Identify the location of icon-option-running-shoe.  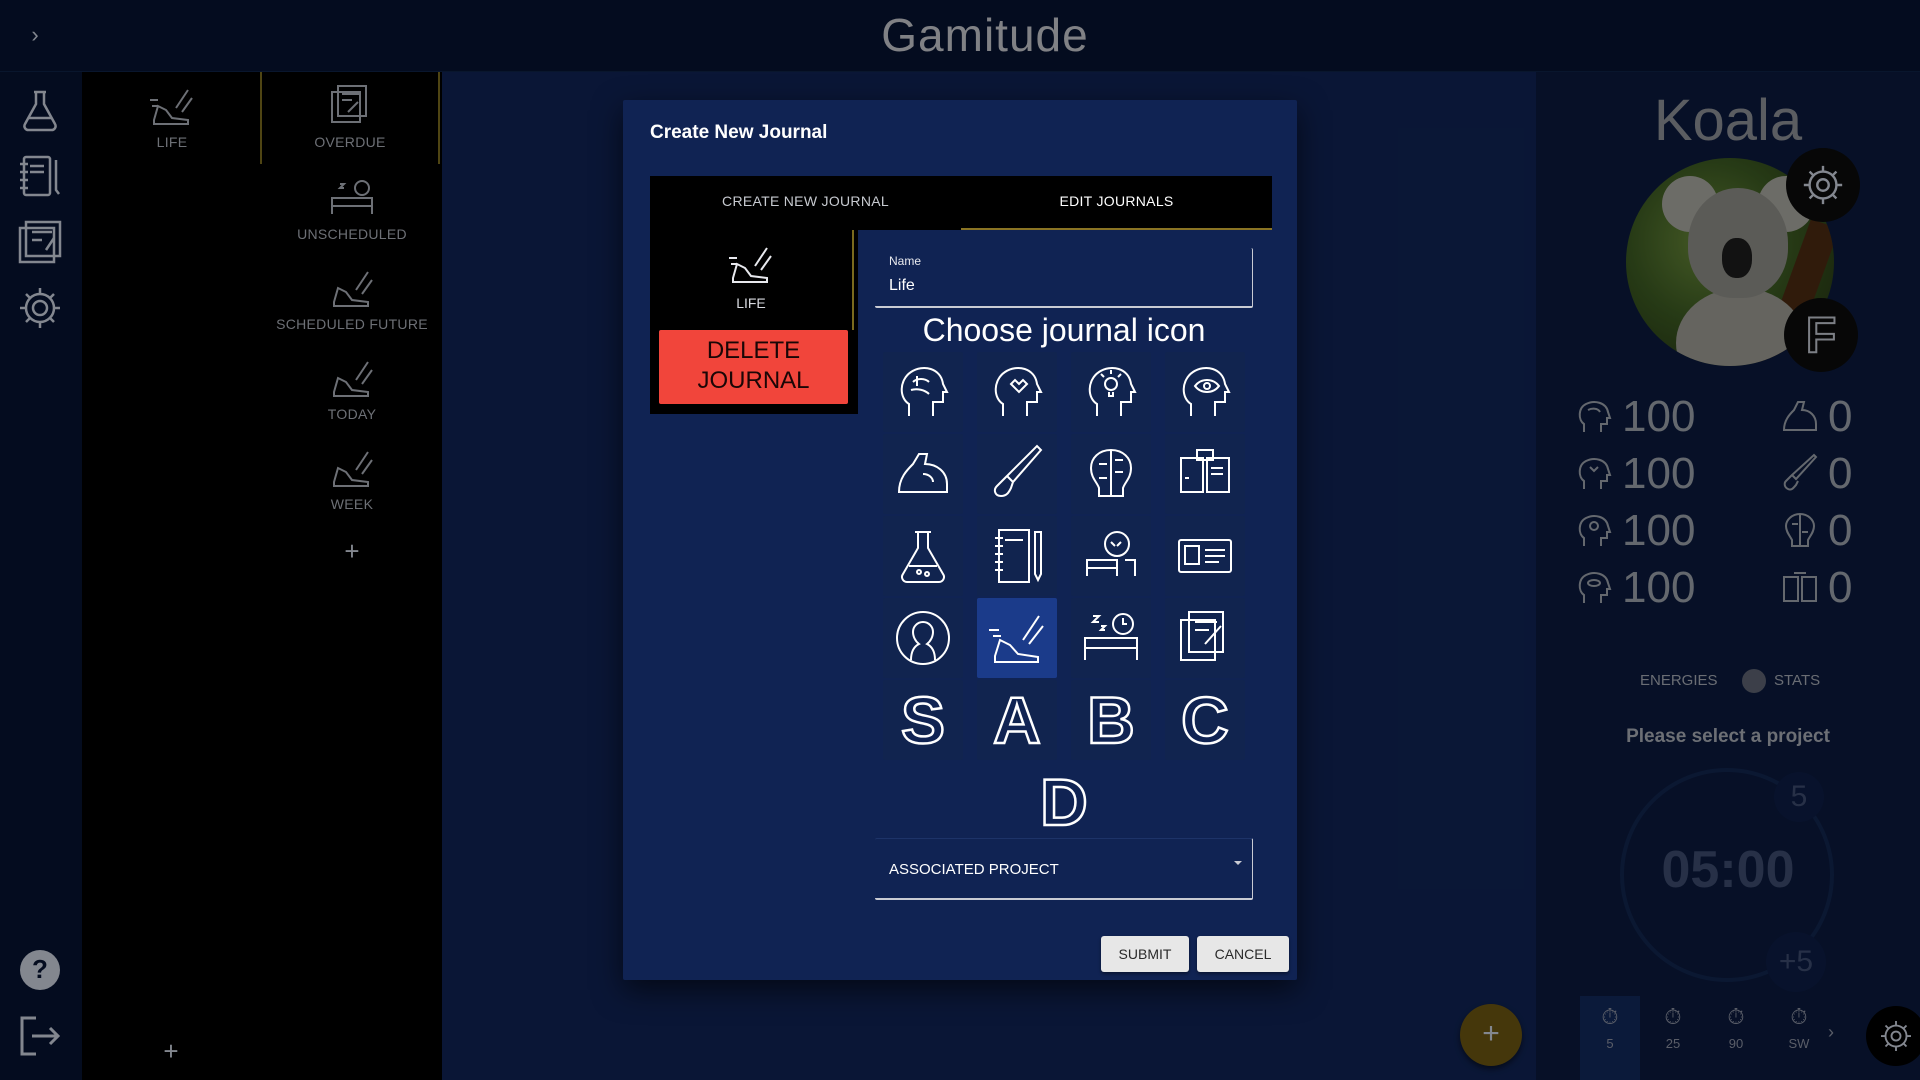
(1017, 638).